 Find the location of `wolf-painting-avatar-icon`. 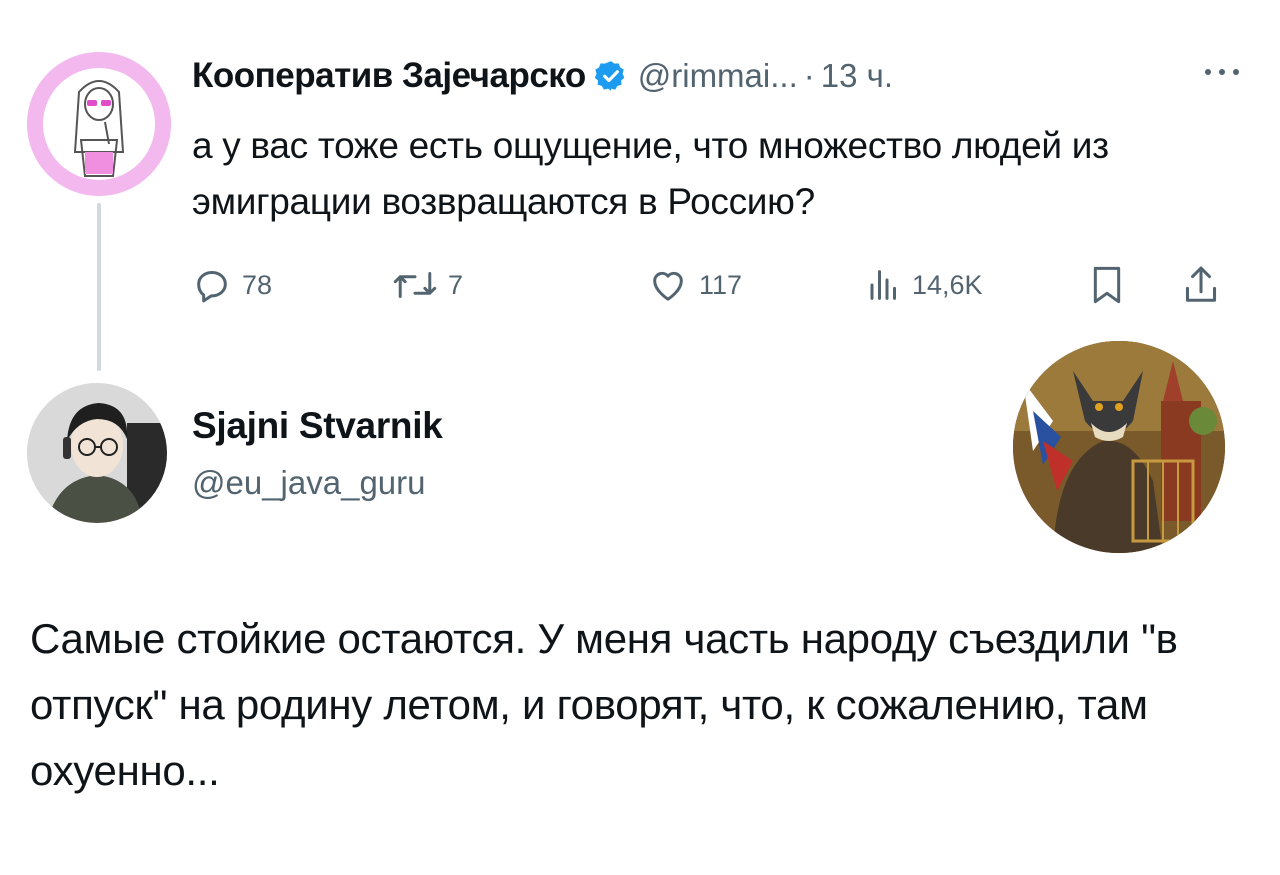

wolf-painting-avatar-icon is located at coordinates (1119, 447).